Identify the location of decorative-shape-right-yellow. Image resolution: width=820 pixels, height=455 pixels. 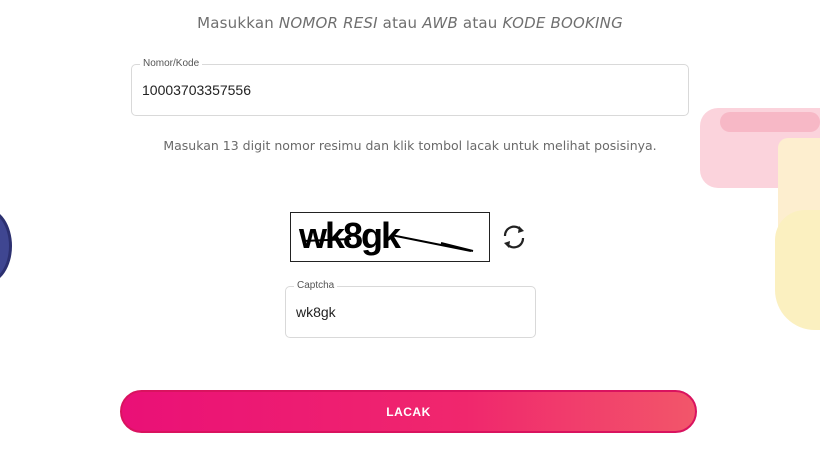
(797, 270).